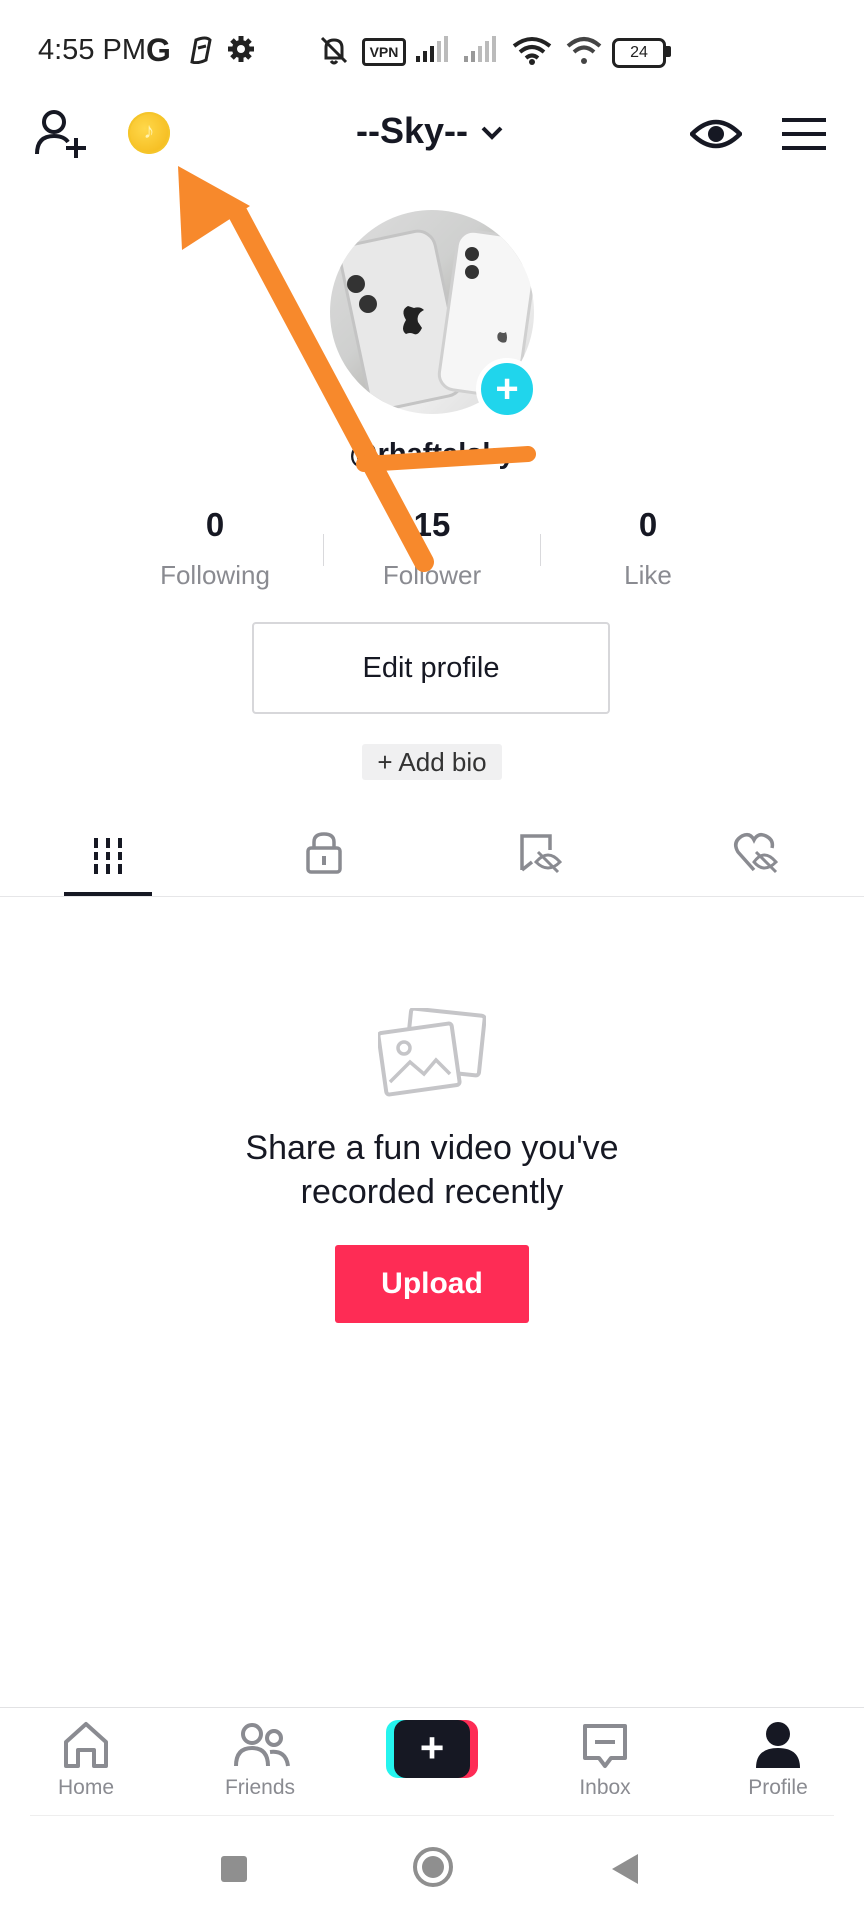  What do you see at coordinates (433, 1867) in the screenshot?
I see `system-home-button` at bounding box center [433, 1867].